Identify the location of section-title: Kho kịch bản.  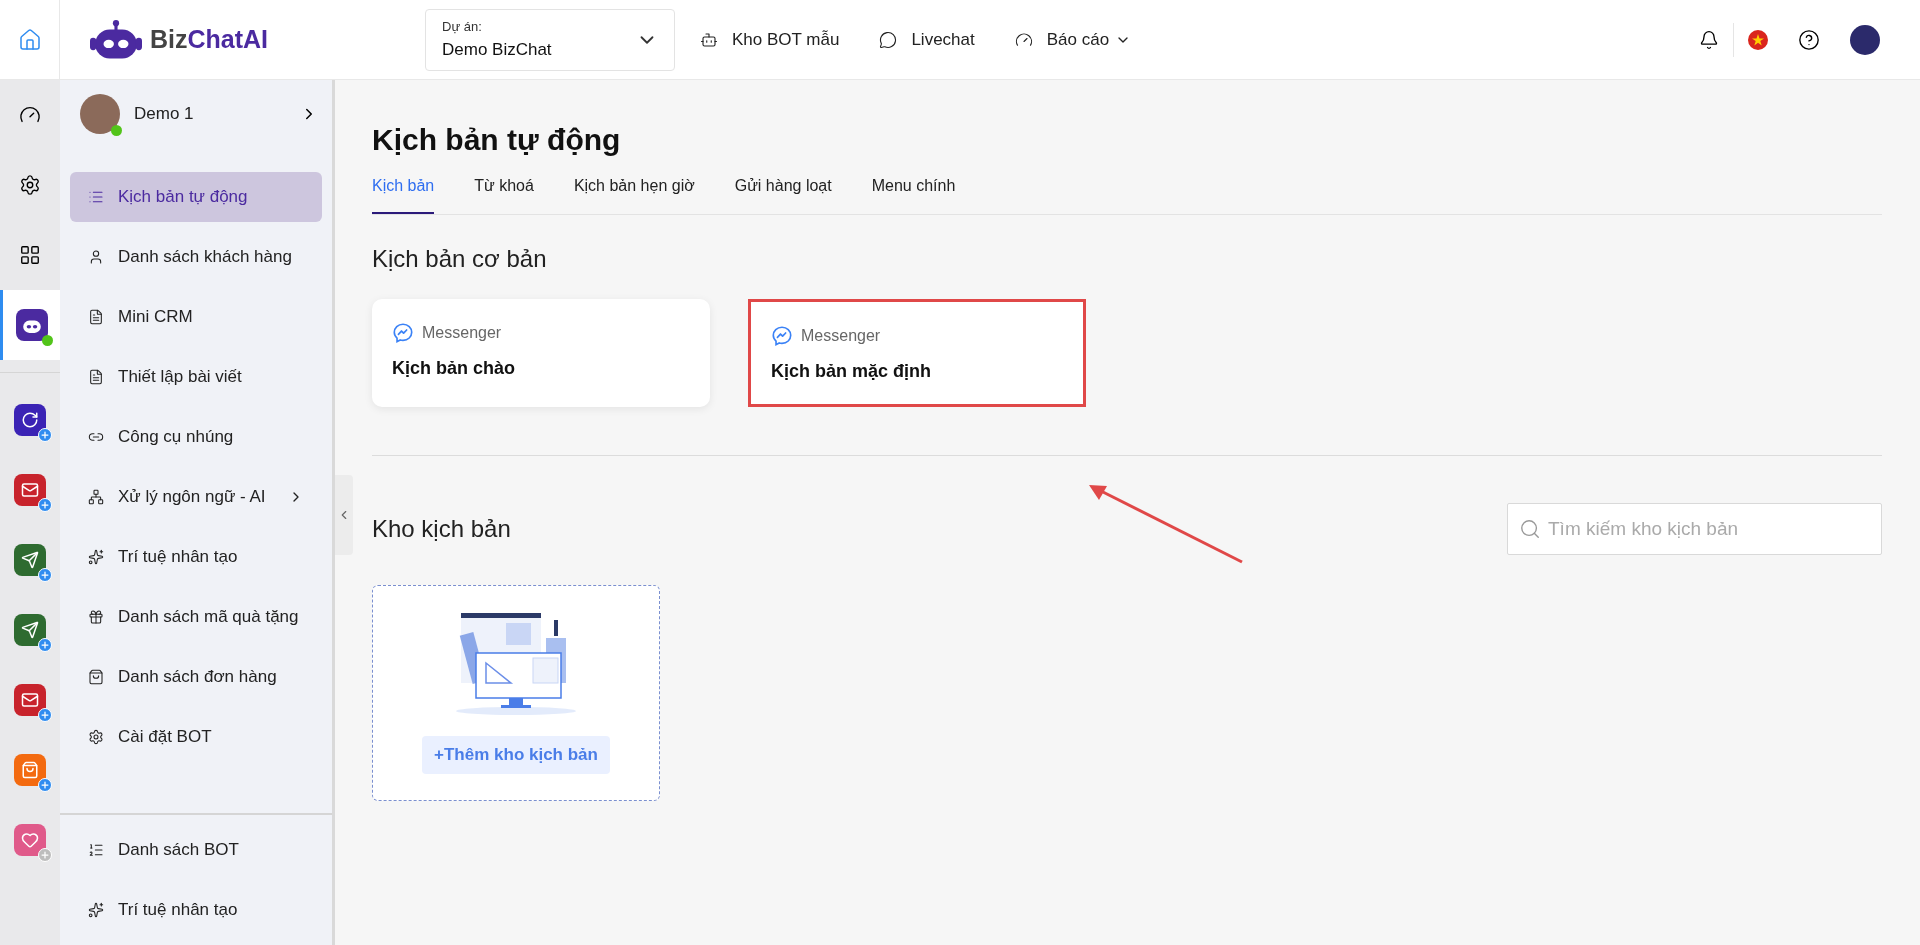
(441, 529).